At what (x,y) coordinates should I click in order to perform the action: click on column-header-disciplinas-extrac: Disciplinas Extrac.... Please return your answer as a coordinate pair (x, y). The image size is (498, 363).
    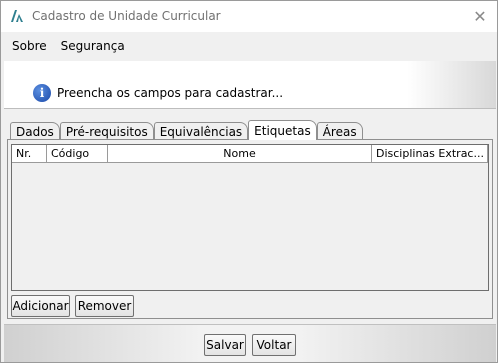
    Looking at the image, I should click on (430, 154).